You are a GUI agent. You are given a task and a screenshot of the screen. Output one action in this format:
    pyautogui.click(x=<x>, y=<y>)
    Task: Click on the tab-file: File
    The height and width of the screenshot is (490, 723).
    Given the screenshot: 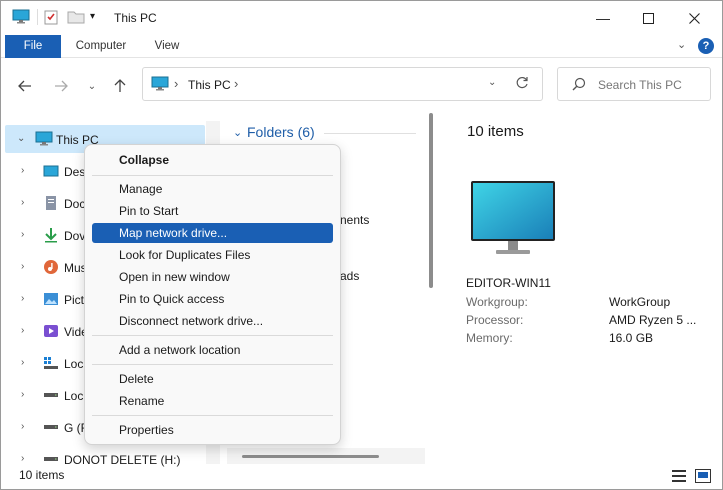 What is the action you would take?
    pyautogui.click(x=33, y=46)
    